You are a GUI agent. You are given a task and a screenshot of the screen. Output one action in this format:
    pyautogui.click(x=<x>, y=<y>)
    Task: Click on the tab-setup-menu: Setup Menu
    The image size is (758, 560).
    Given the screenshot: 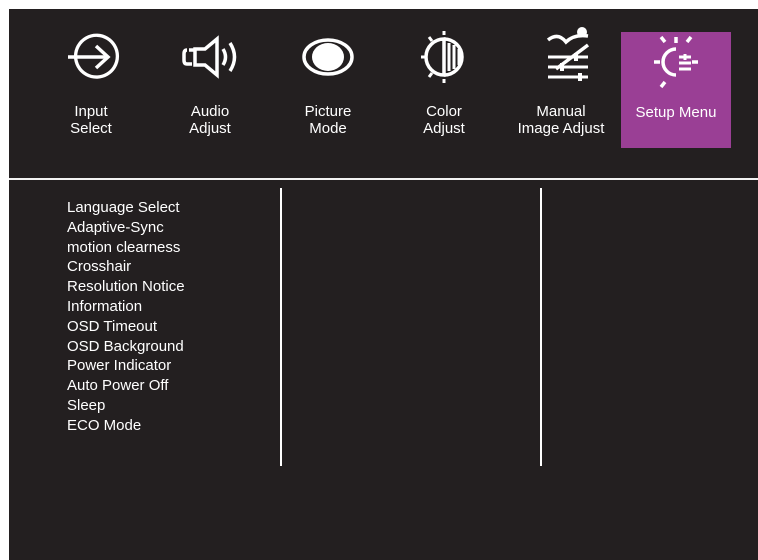 What is the action you would take?
    pyautogui.click(x=676, y=90)
    